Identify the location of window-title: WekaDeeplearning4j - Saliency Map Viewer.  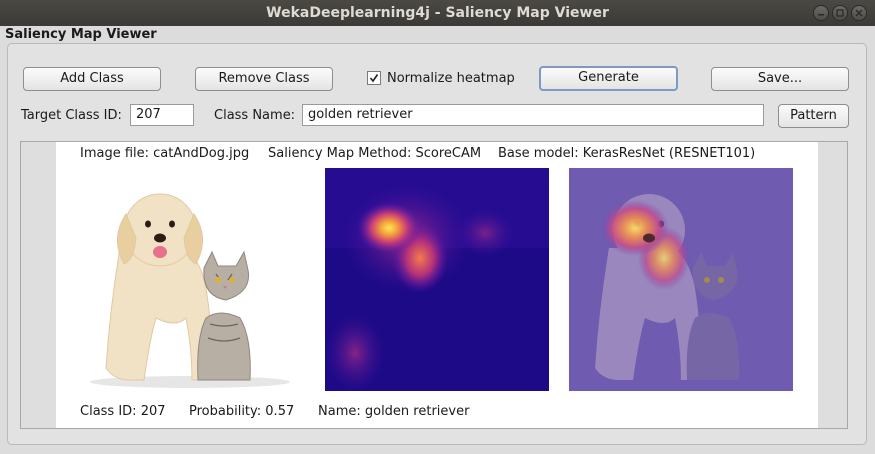
(437, 13).